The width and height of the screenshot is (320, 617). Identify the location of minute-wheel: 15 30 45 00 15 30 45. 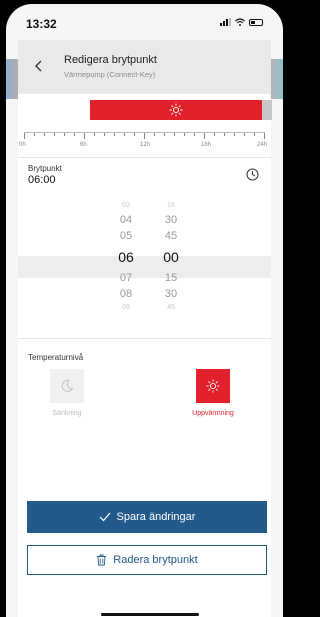
(171, 257).